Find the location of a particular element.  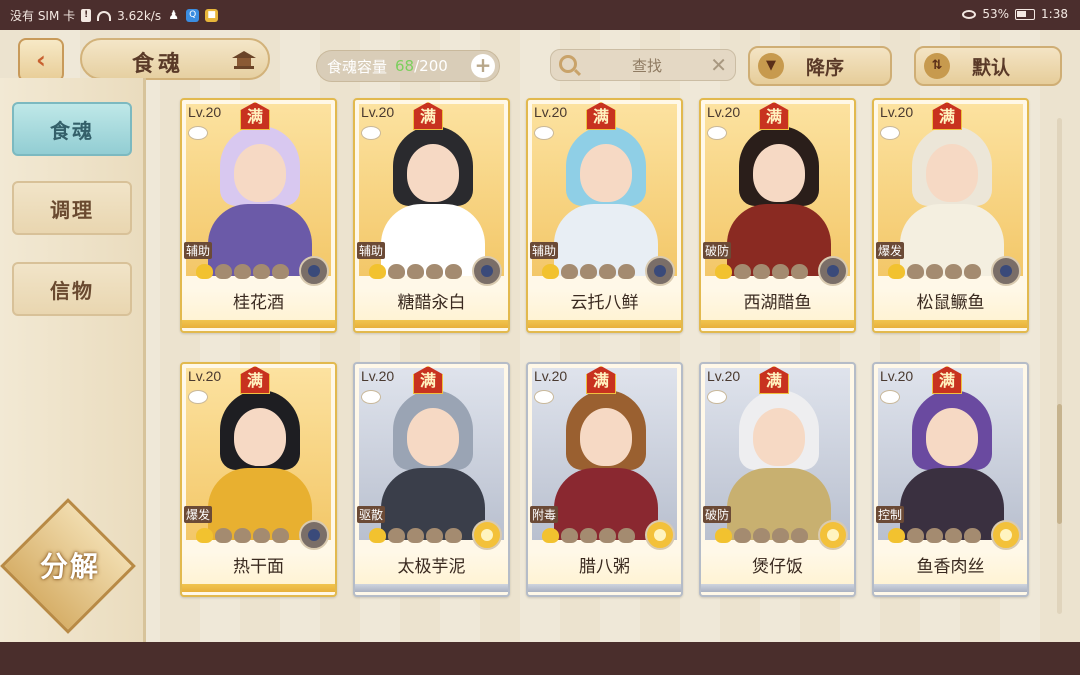

food-soul-name: 西湖醋鱼 is located at coordinates (777, 308).